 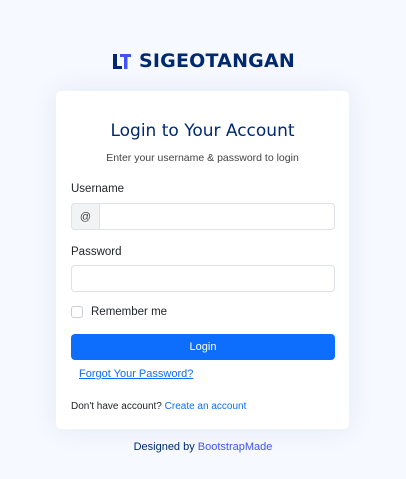 What do you see at coordinates (96, 252) in the screenshot?
I see `password-label: Password` at bounding box center [96, 252].